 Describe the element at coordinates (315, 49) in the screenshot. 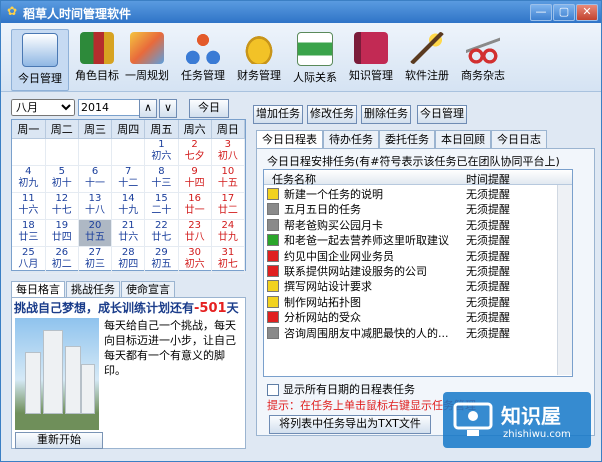

I see `contacts-icon` at that location.